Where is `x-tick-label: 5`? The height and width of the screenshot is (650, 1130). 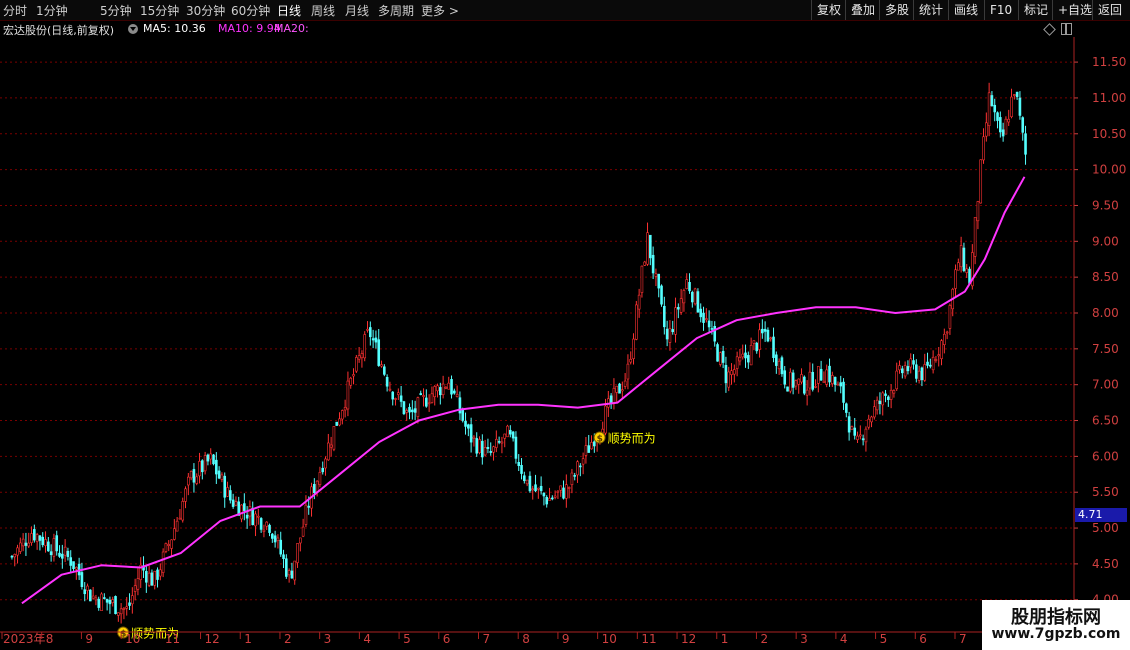
x-tick-label: 5 is located at coordinates (884, 639).